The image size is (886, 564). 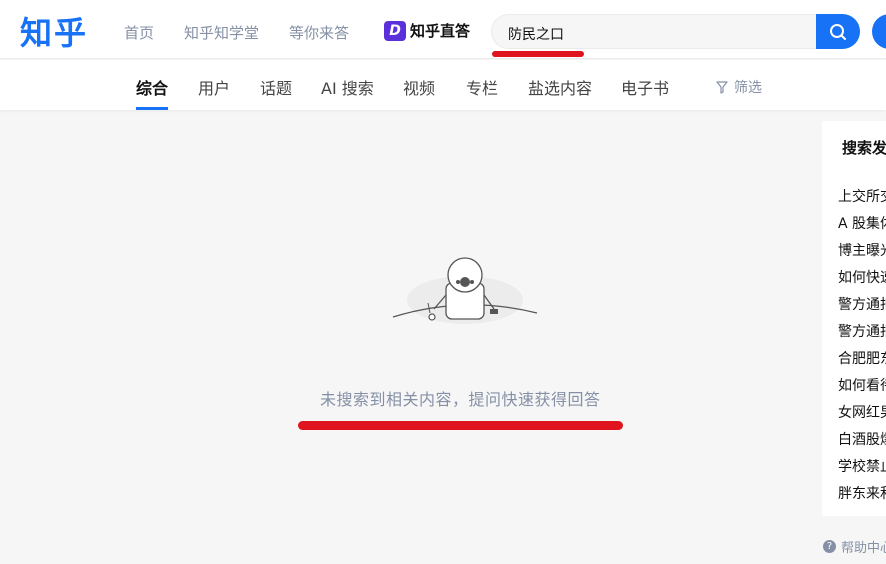 What do you see at coordinates (347, 87) in the screenshot?
I see `tab-ai-search: AI 搜索` at bounding box center [347, 87].